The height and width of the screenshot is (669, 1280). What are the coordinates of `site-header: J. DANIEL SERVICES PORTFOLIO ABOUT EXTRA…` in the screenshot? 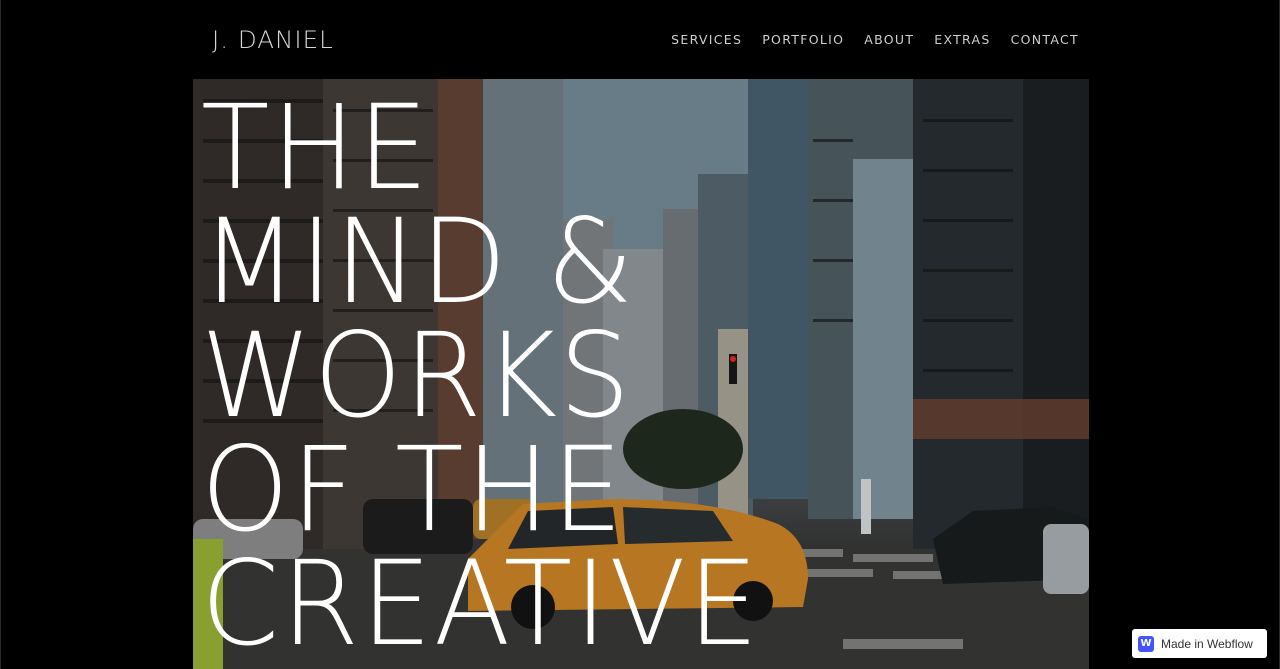 It's located at (641, 39).